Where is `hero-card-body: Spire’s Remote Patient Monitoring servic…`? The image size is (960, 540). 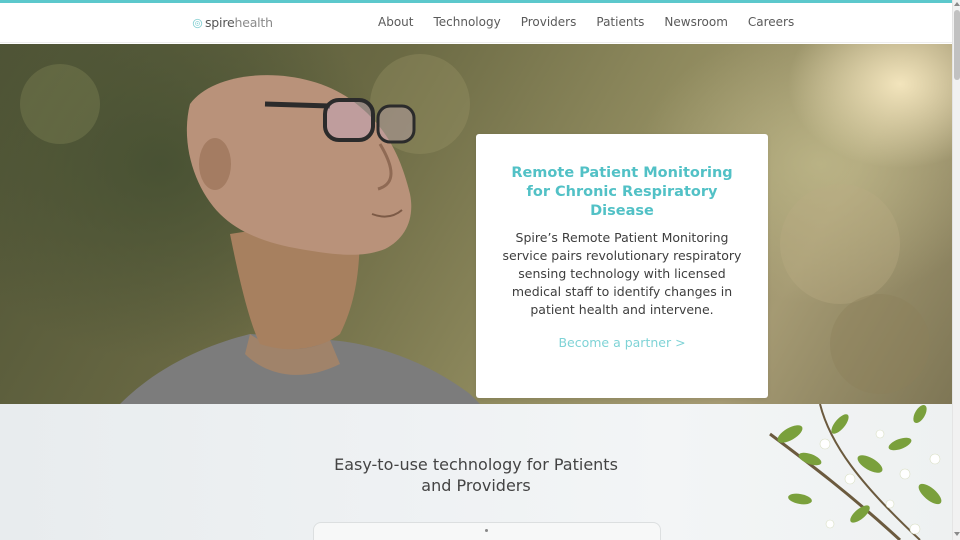 hero-card-body: Spire’s Remote Patient Monitoring servic… is located at coordinates (622, 273).